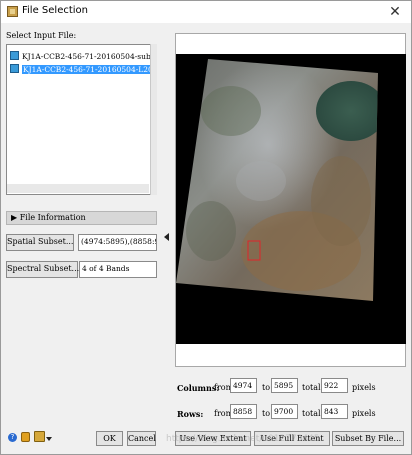 The width and height of the screenshot is (412, 455). Describe the element at coordinates (334, 385) in the screenshot. I see `columns-total-field: 922` at that location.